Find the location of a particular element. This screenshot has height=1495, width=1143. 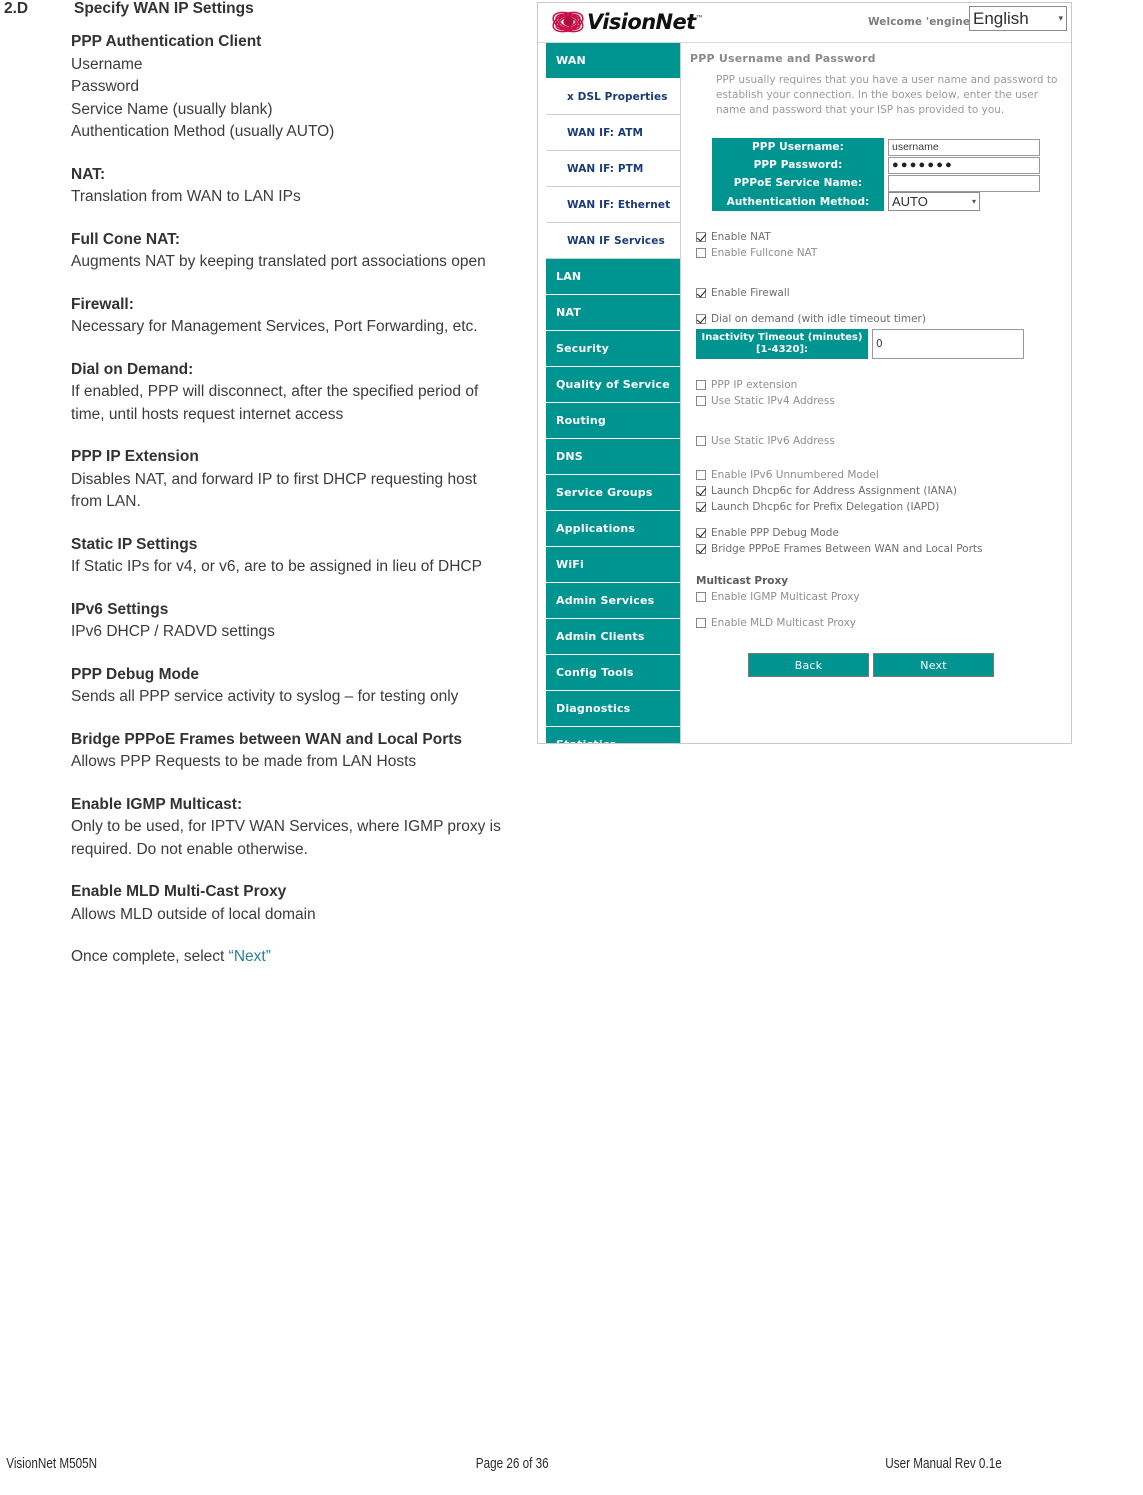

sidebar-item-lan: LAN is located at coordinates (613, 277).